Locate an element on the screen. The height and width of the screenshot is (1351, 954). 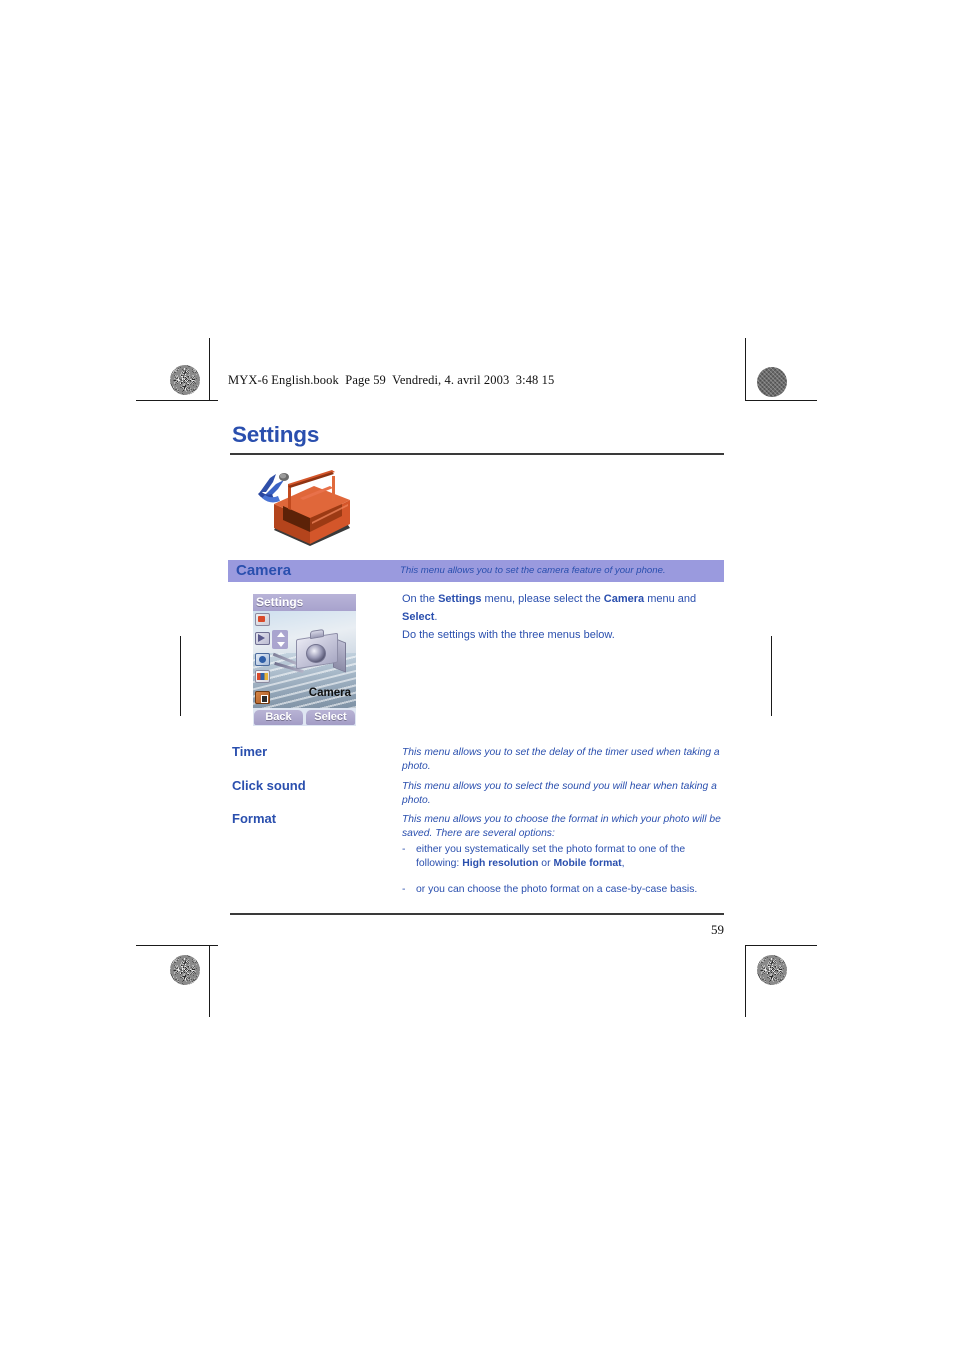
setting-label-click-sound: Click sound is located at coordinates (269, 785).